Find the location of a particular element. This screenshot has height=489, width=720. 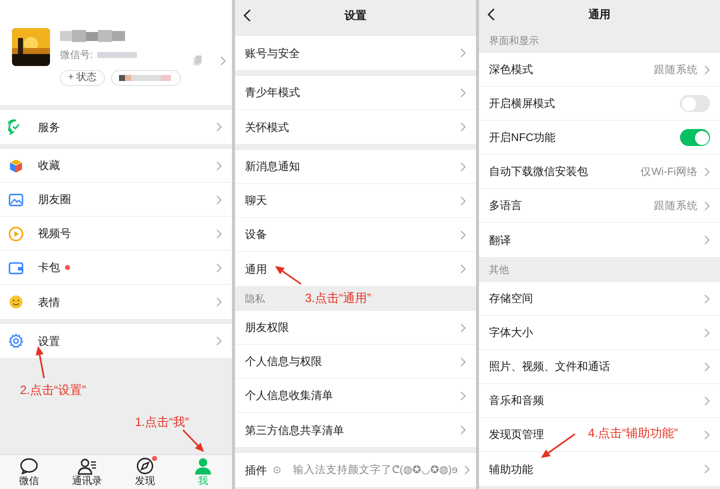

settings-item: 字体大小 is located at coordinates (599, 333).